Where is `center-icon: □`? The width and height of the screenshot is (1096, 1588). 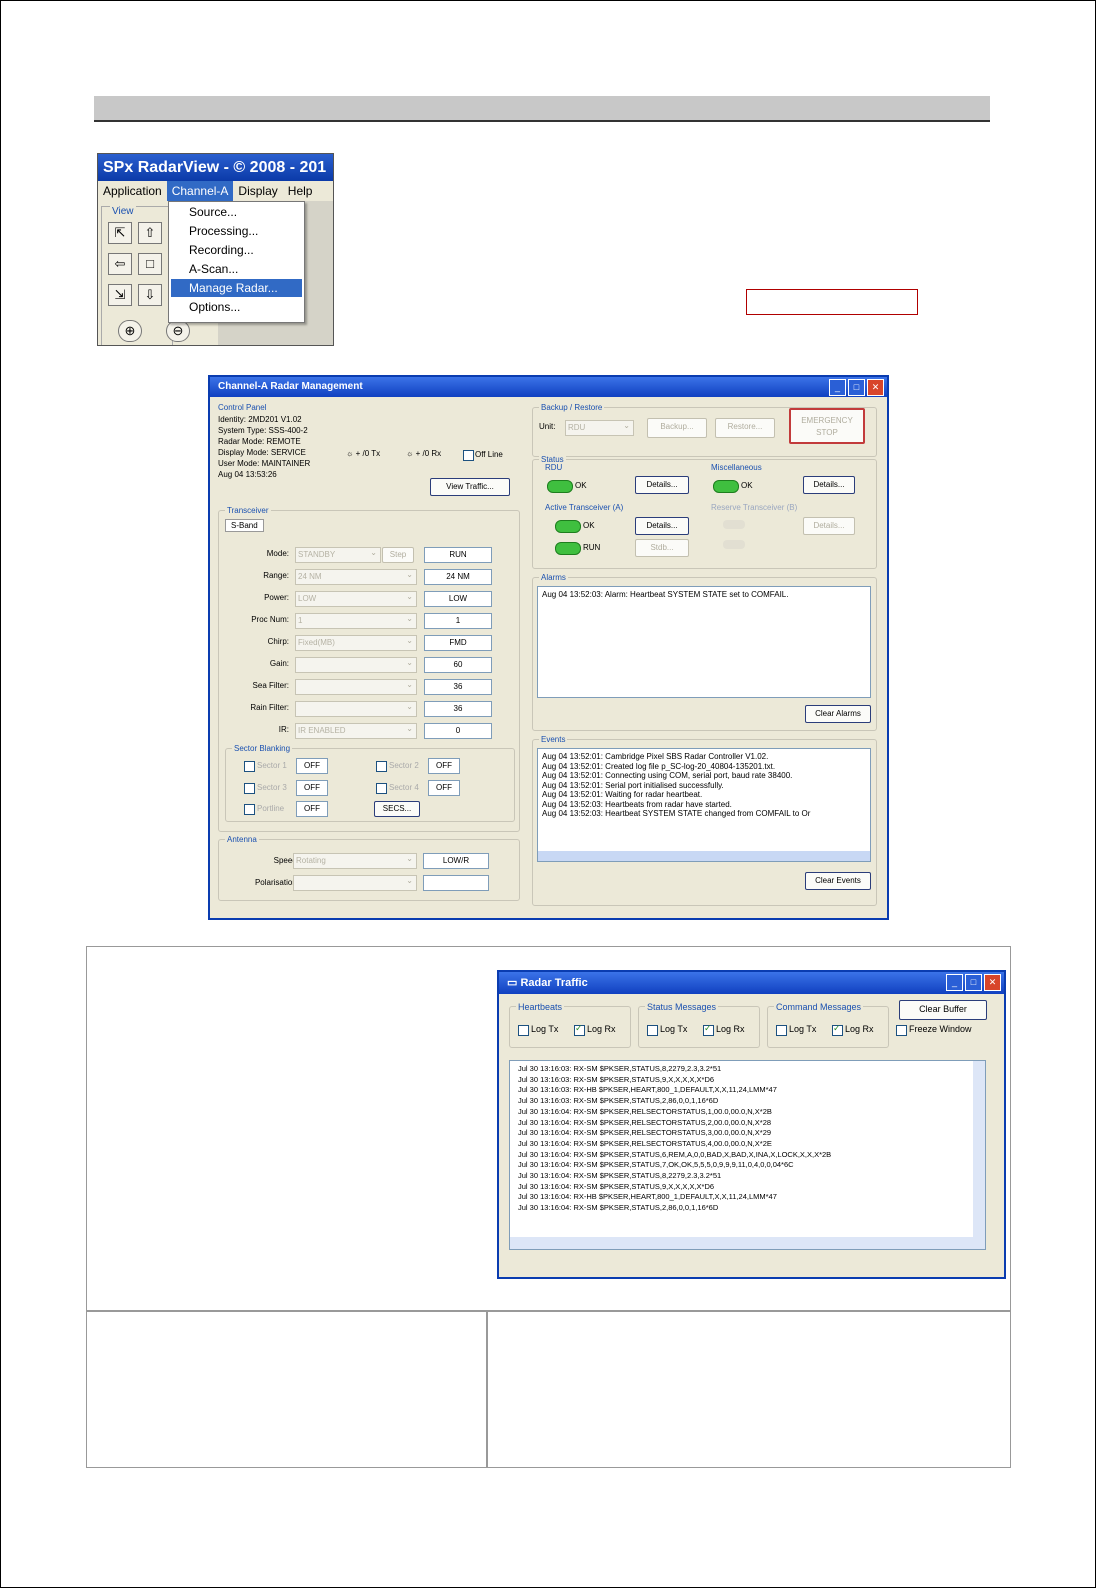 center-icon: □ is located at coordinates (150, 264).